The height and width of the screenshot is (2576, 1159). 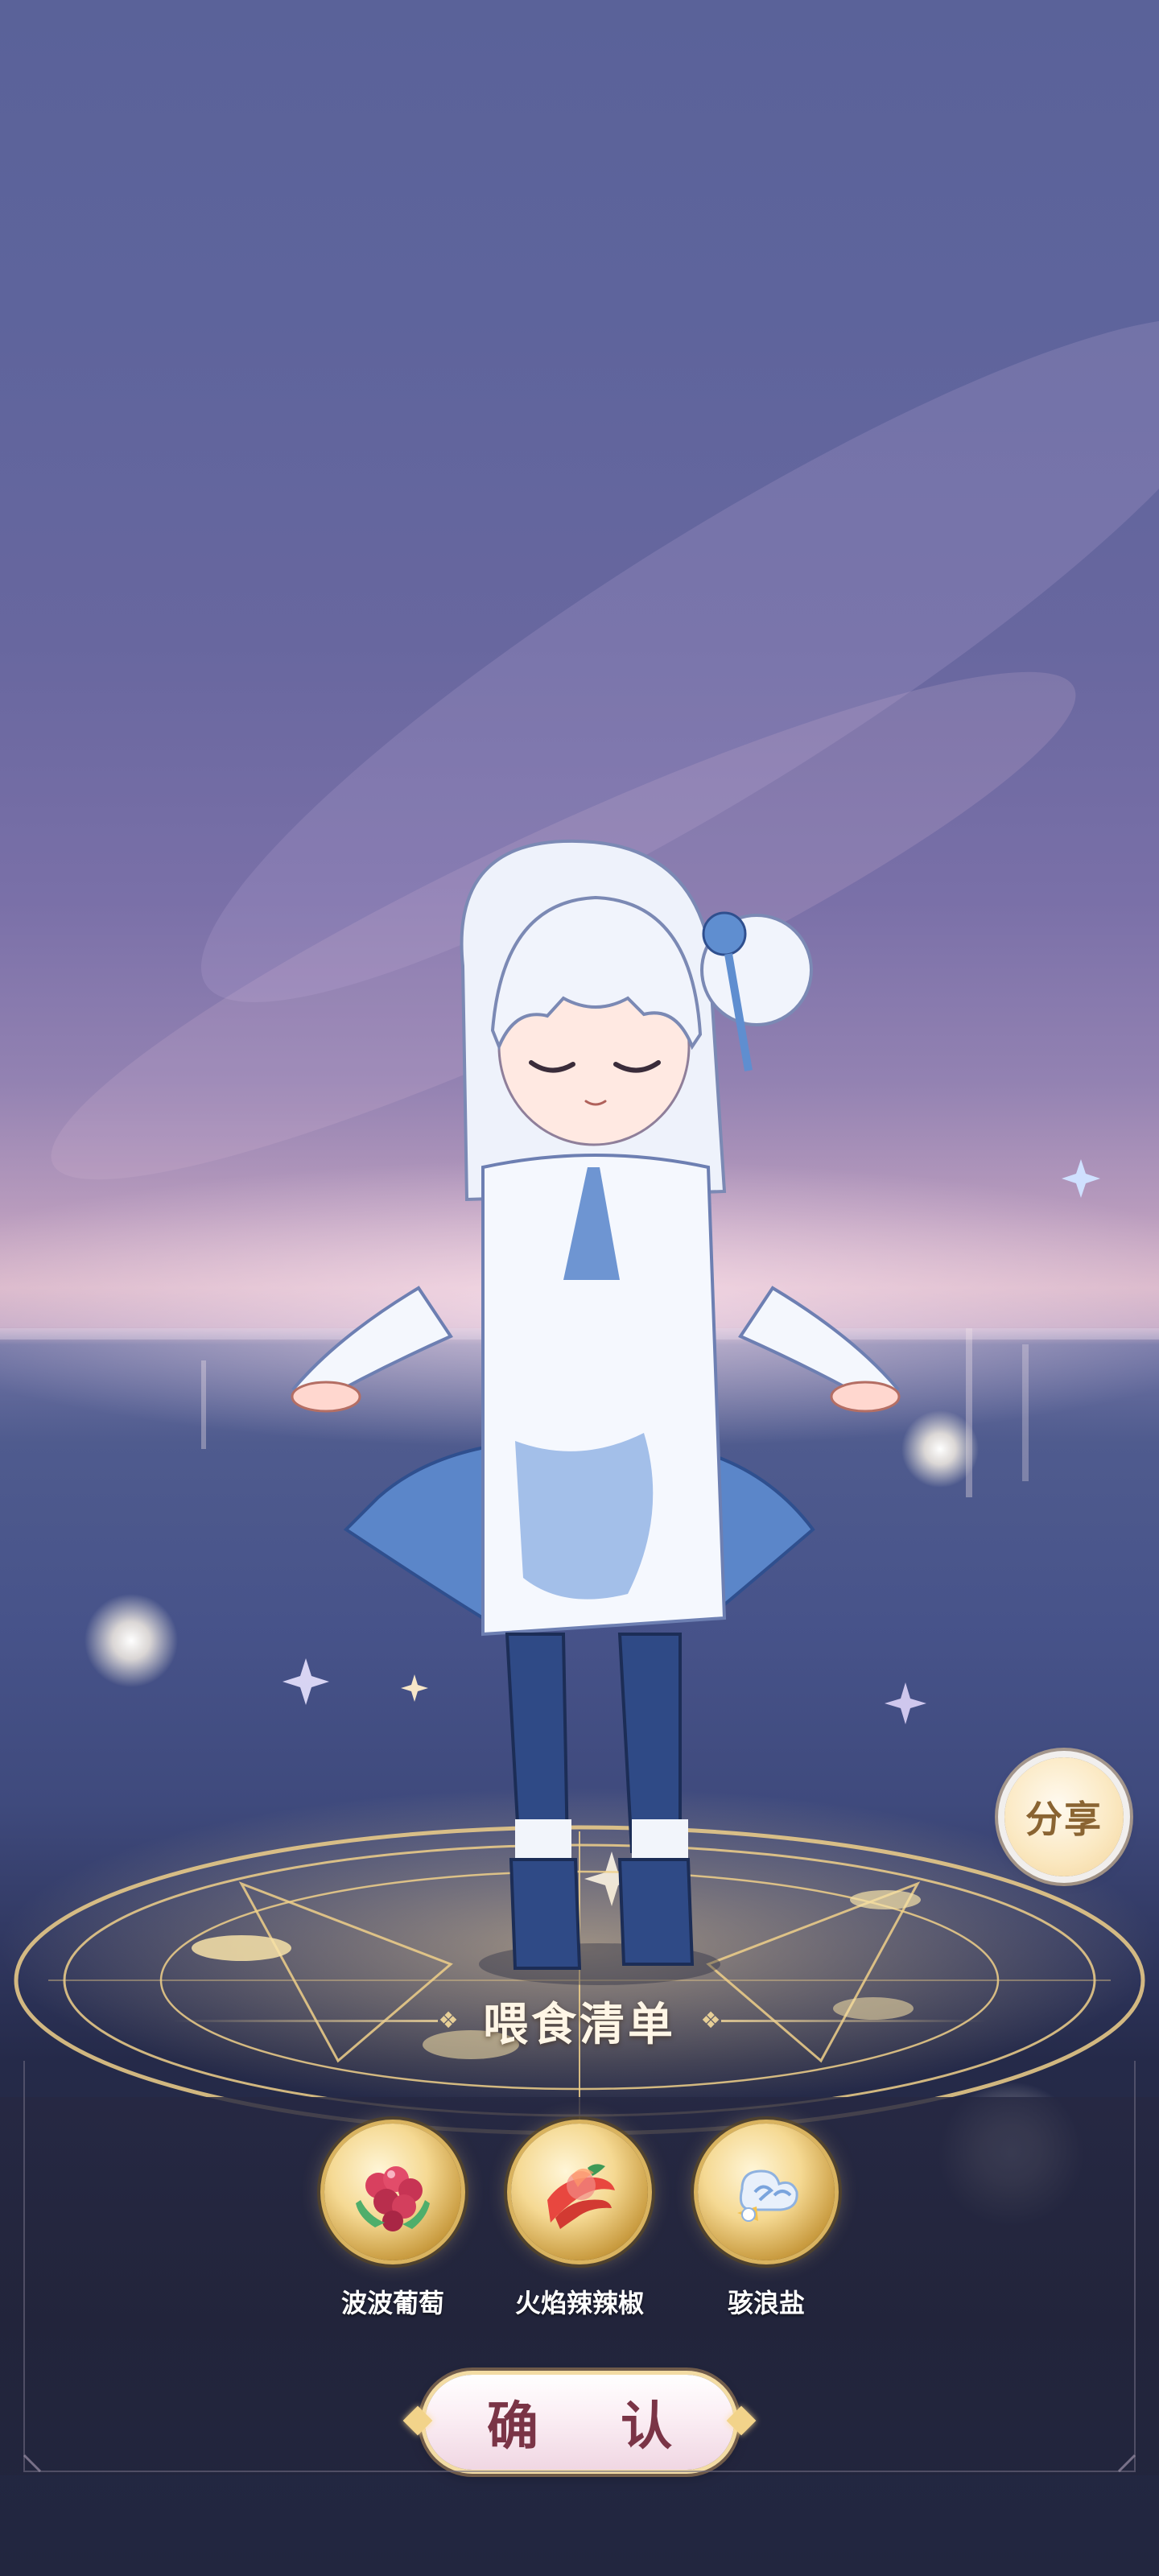 I want to click on confirm-button: 确 认, so click(x=579, y=2422).